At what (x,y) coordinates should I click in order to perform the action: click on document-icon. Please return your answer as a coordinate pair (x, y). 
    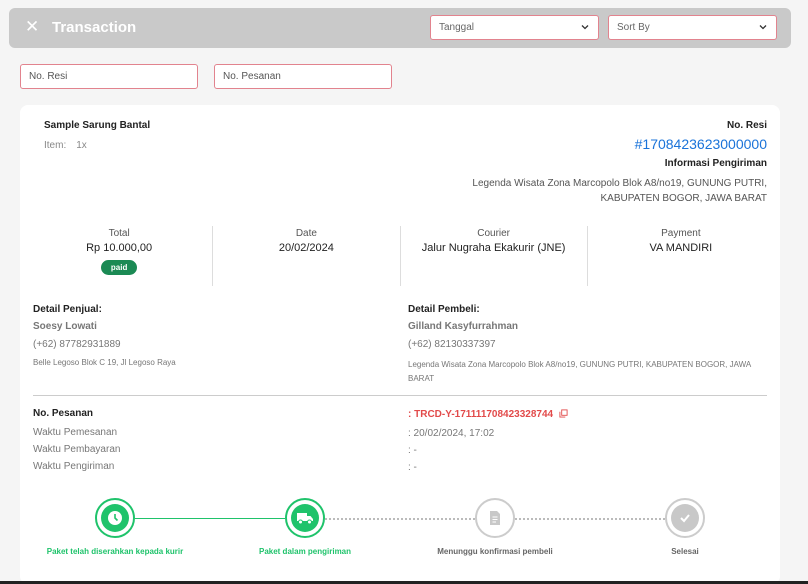
    Looking at the image, I should click on (495, 518).